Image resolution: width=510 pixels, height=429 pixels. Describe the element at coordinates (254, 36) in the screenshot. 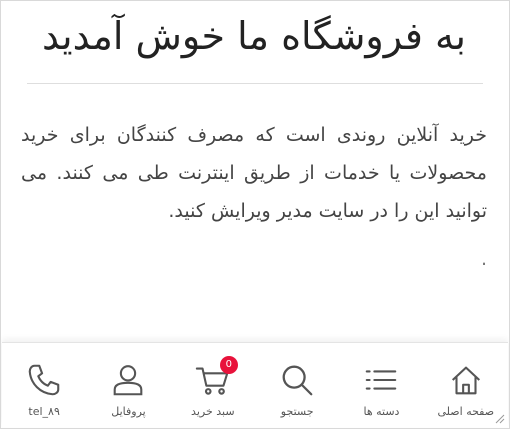

I see `page-title: به فروشگاه ما خوش آمدید` at that location.